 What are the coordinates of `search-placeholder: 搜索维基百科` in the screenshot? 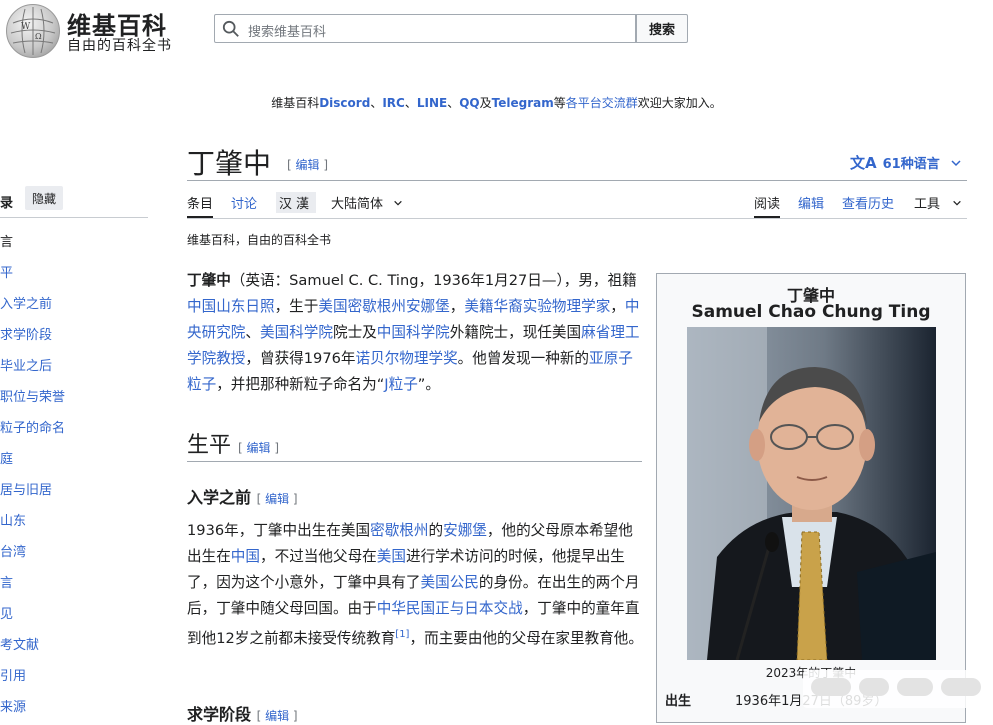 It's located at (287, 32).